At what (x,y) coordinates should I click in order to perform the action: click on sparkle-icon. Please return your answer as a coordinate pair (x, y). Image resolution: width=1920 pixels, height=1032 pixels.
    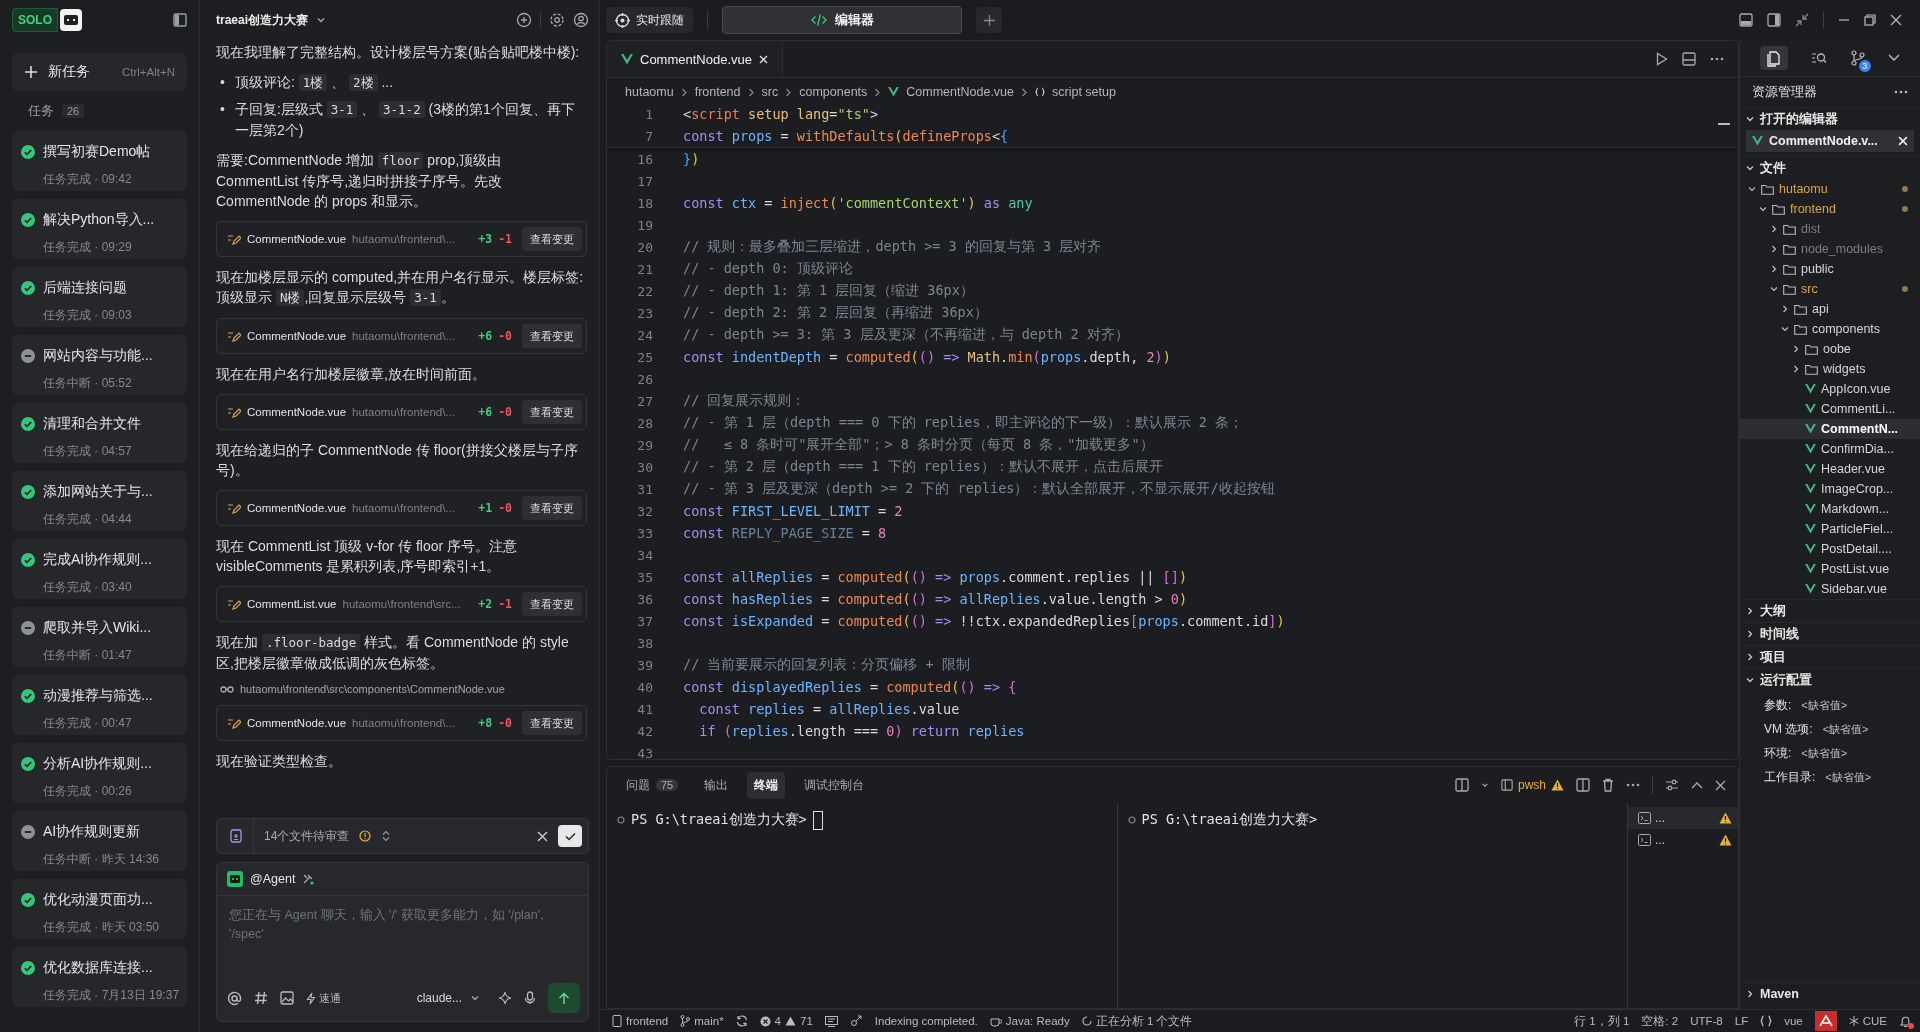
    Looking at the image, I should click on (505, 998).